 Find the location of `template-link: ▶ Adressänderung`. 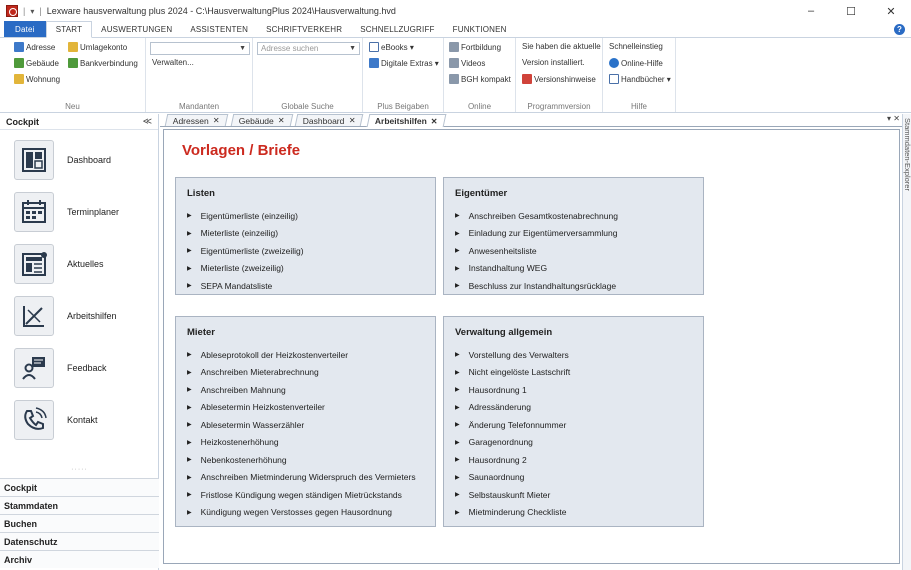

template-link: ▶ Adressänderung is located at coordinates (512, 408).